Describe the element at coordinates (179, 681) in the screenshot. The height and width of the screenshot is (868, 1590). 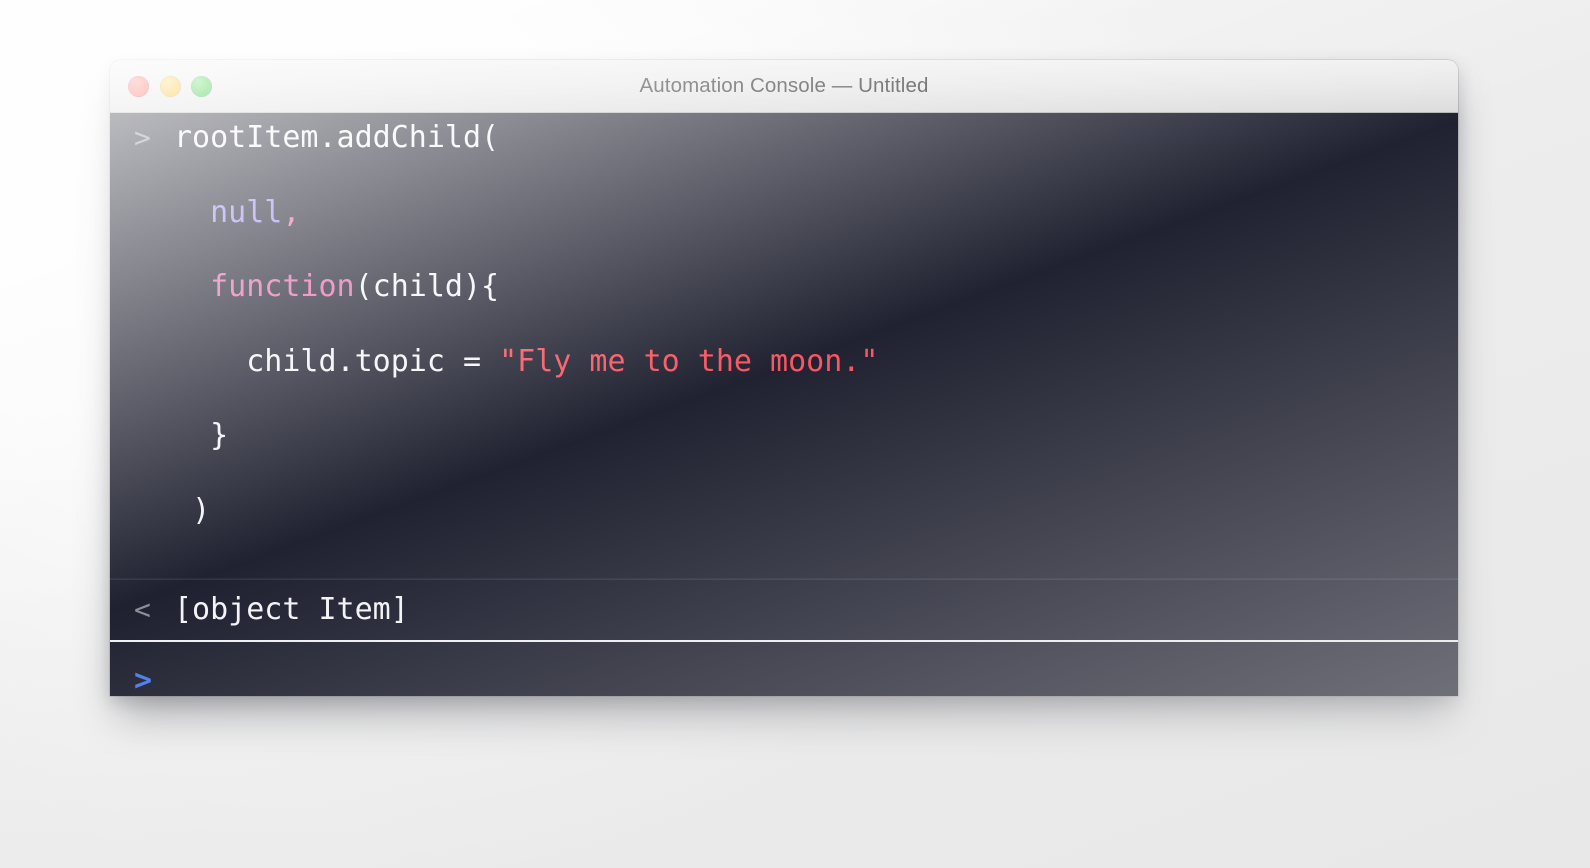
I see `console-input-field` at that location.